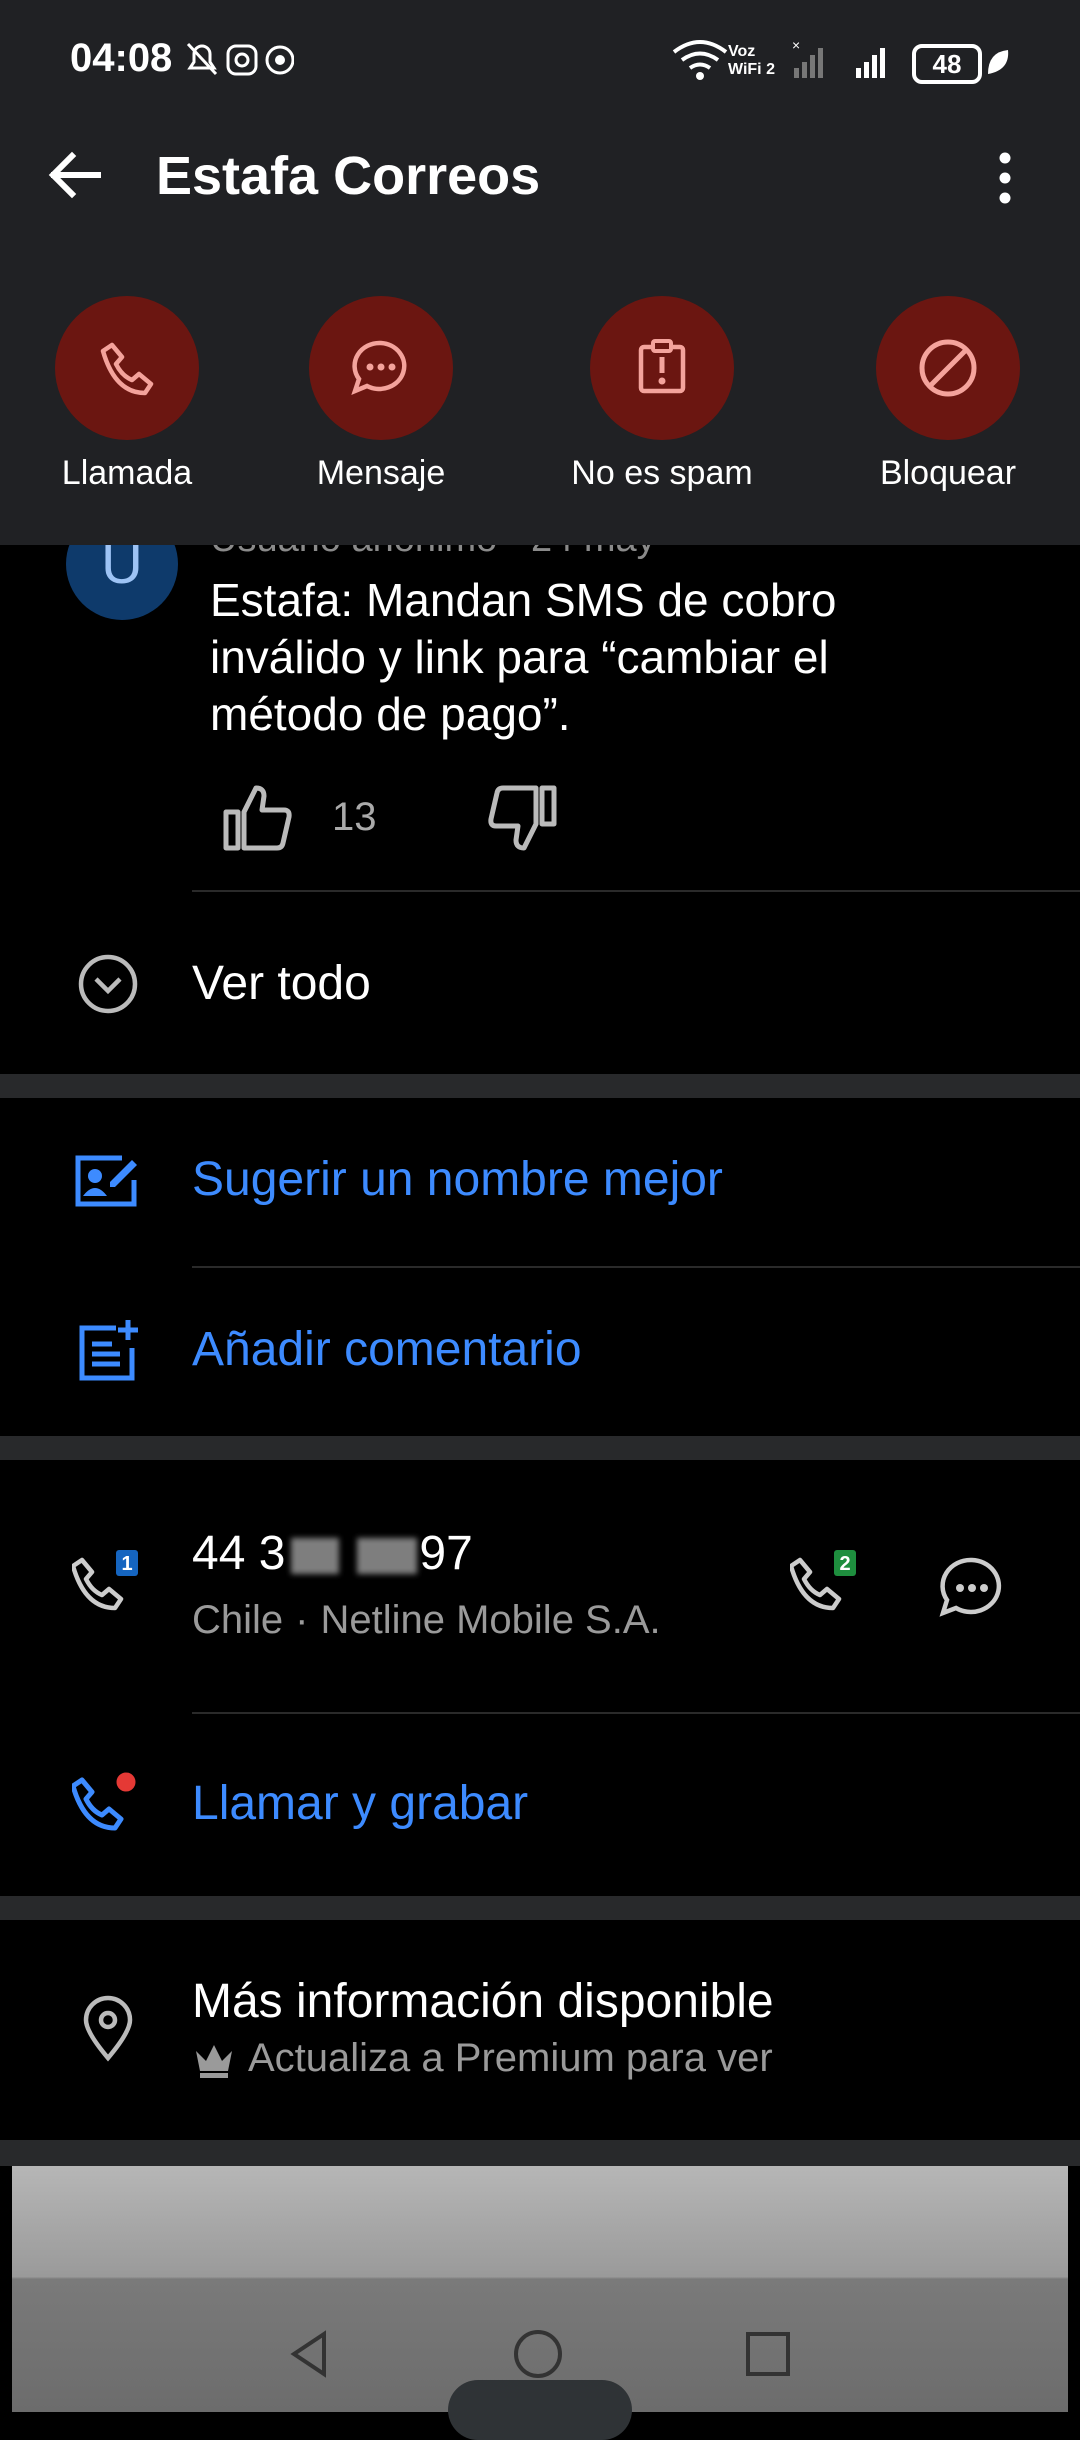  I want to click on thumb-down-icon, so click(522, 820).